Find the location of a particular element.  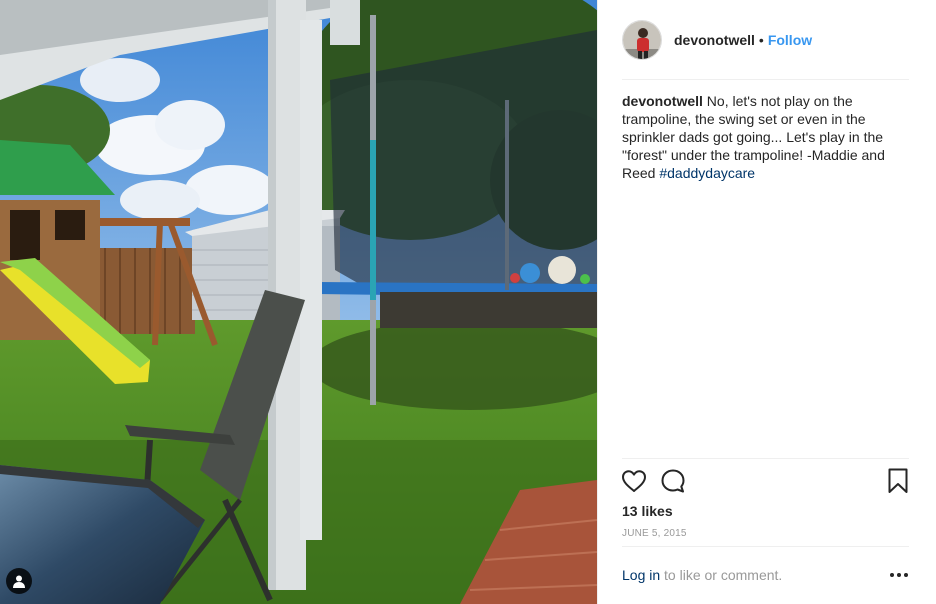

avatar is located at coordinates (642, 40).